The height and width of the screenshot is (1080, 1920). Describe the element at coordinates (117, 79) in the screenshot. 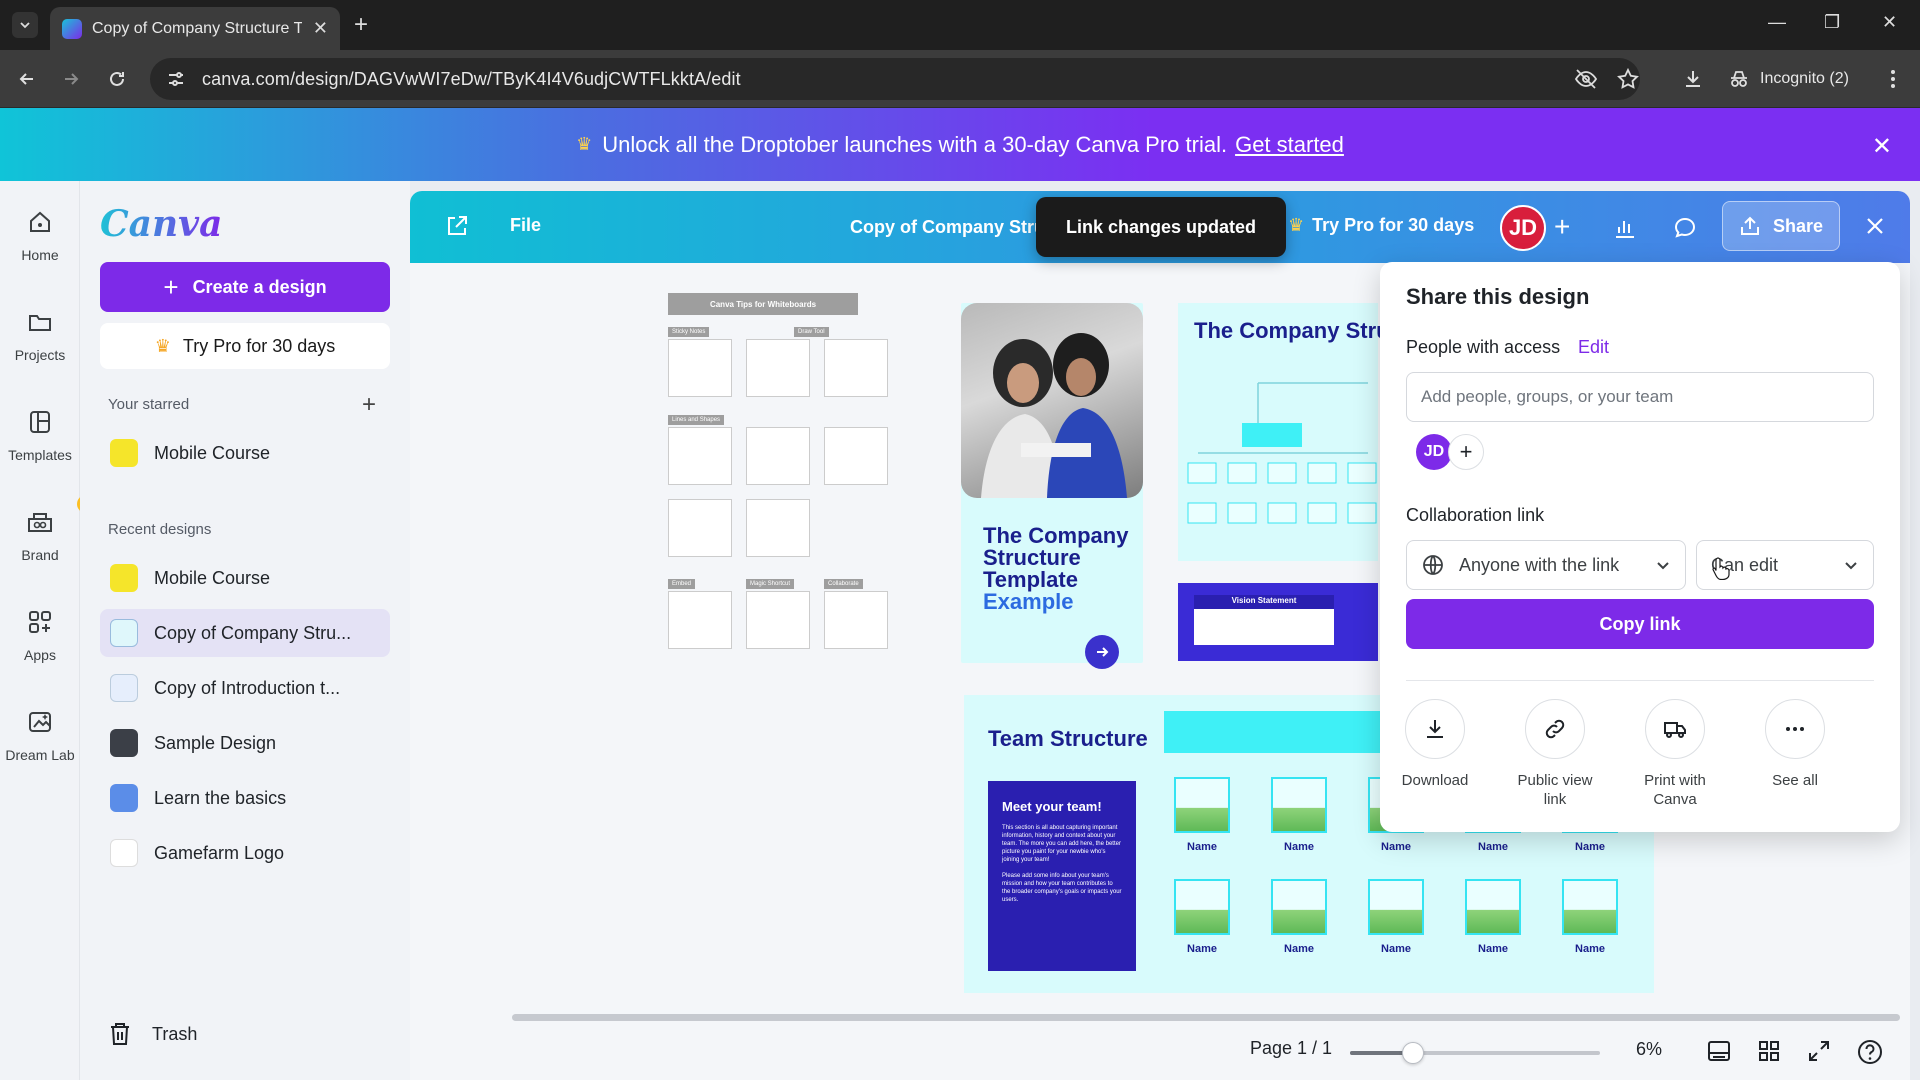

I see `reload-icon` at that location.